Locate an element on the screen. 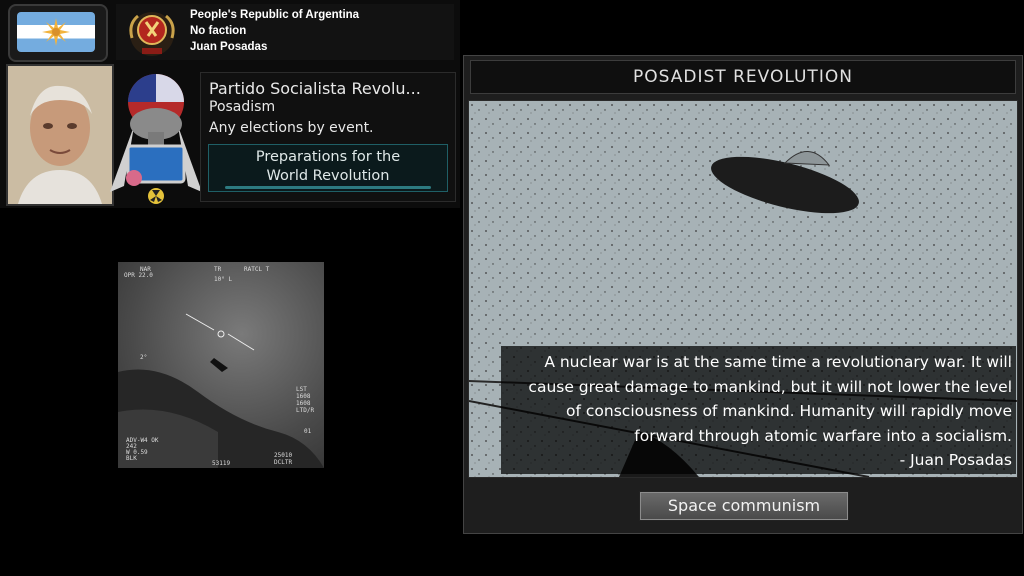 This screenshot has height=576, width=1024. event-title: POSADIST REVOLUTION is located at coordinates (743, 77).